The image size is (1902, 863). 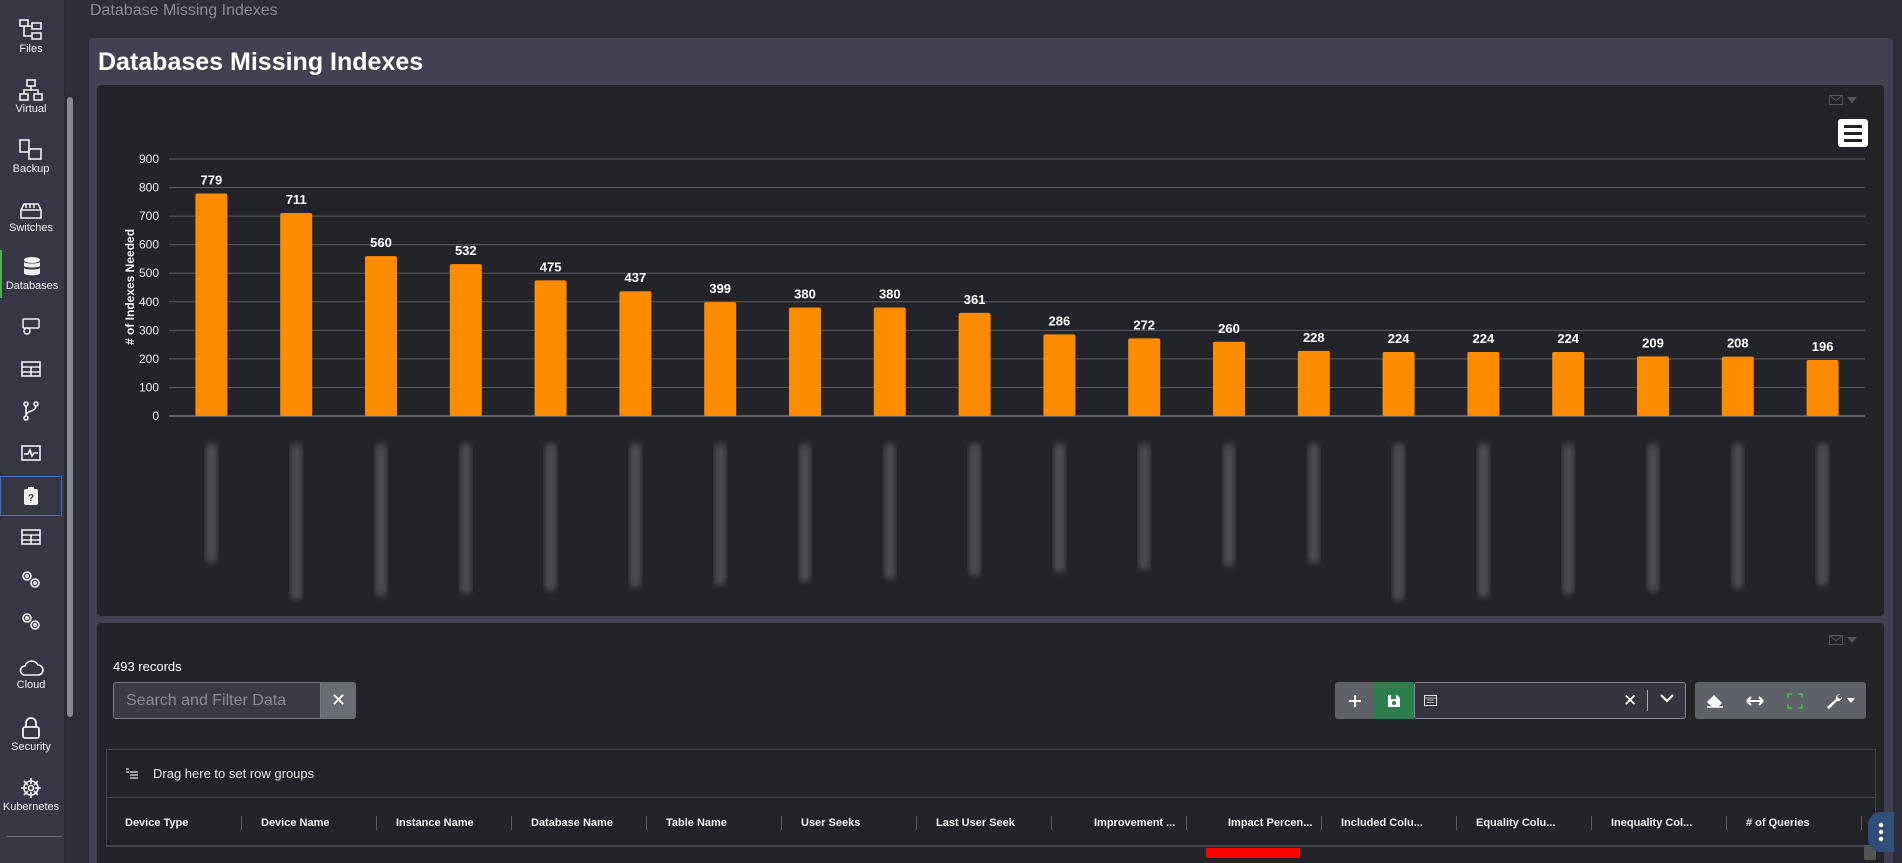 I want to click on clear-filters-button, so click(x=1715, y=700).